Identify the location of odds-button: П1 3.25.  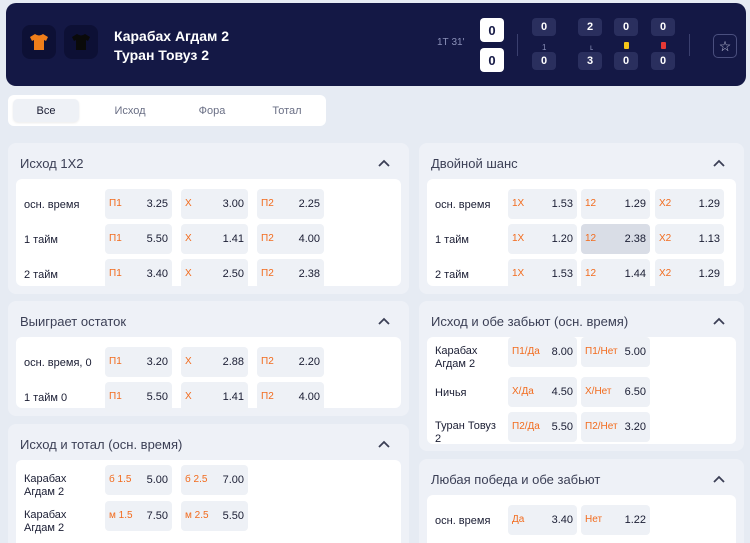
(138, 204).